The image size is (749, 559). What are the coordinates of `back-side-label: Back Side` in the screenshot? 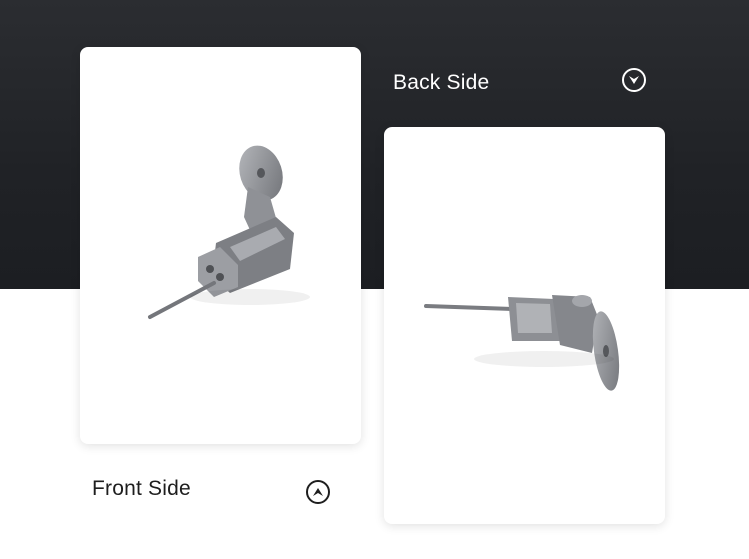 It's located at (441, 82).